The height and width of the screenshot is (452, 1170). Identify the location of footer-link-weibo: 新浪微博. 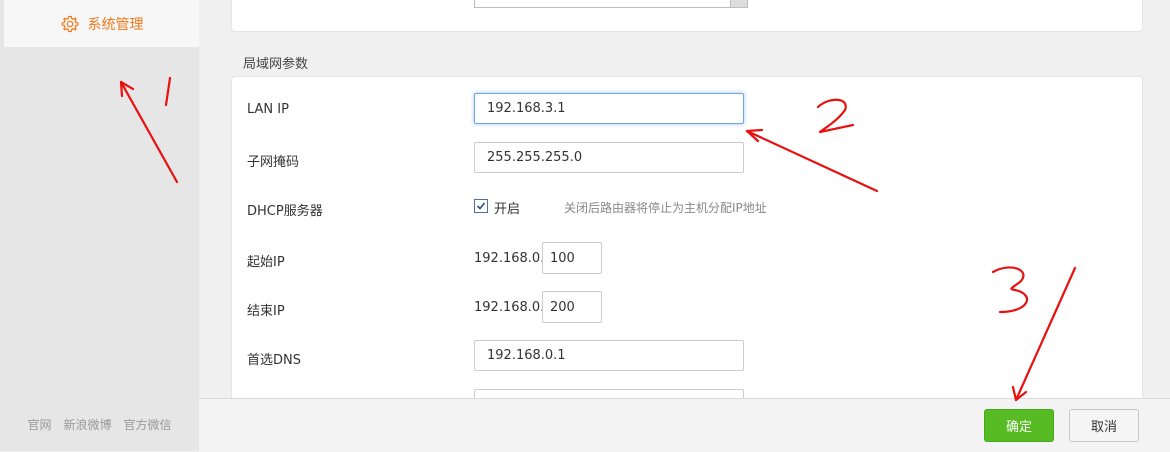
(87, 424).